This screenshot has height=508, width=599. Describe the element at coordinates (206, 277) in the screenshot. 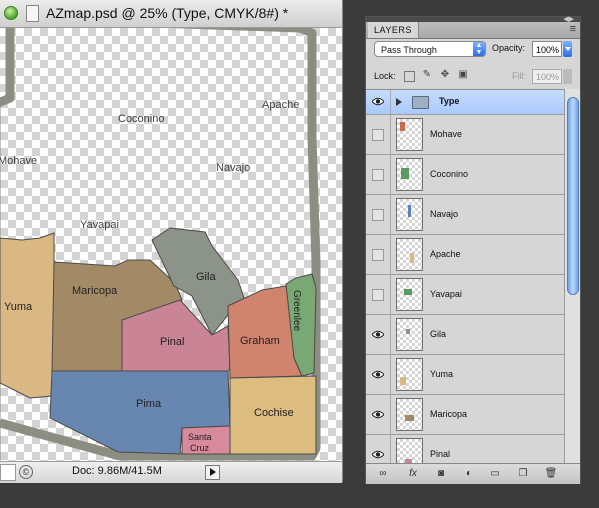

I see `label-gila: Gila` at that location.